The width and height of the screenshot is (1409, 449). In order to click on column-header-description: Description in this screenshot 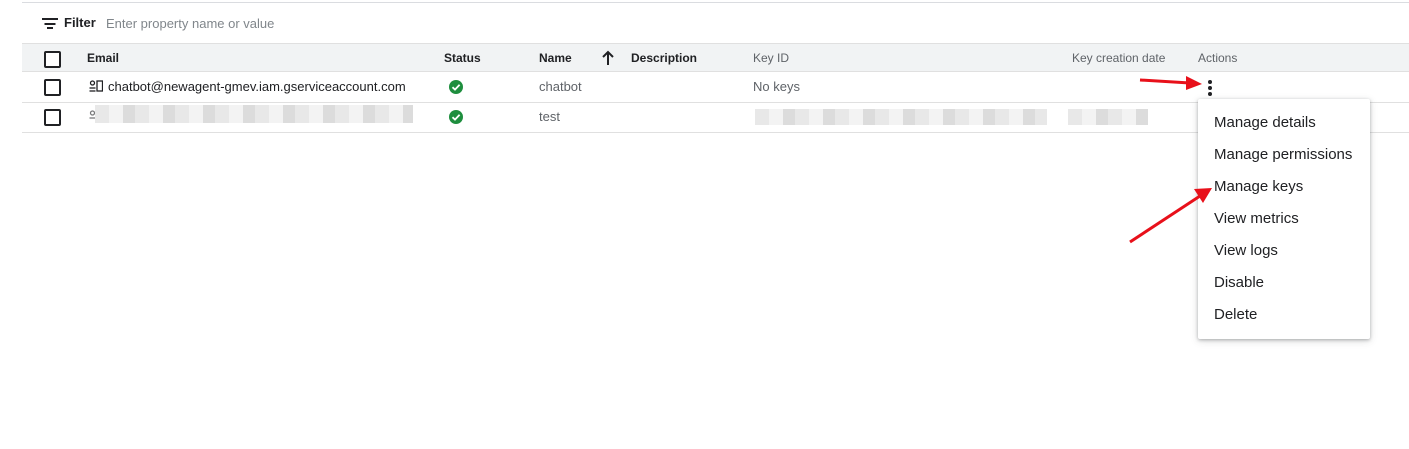, I will do `click(664, 58)`.